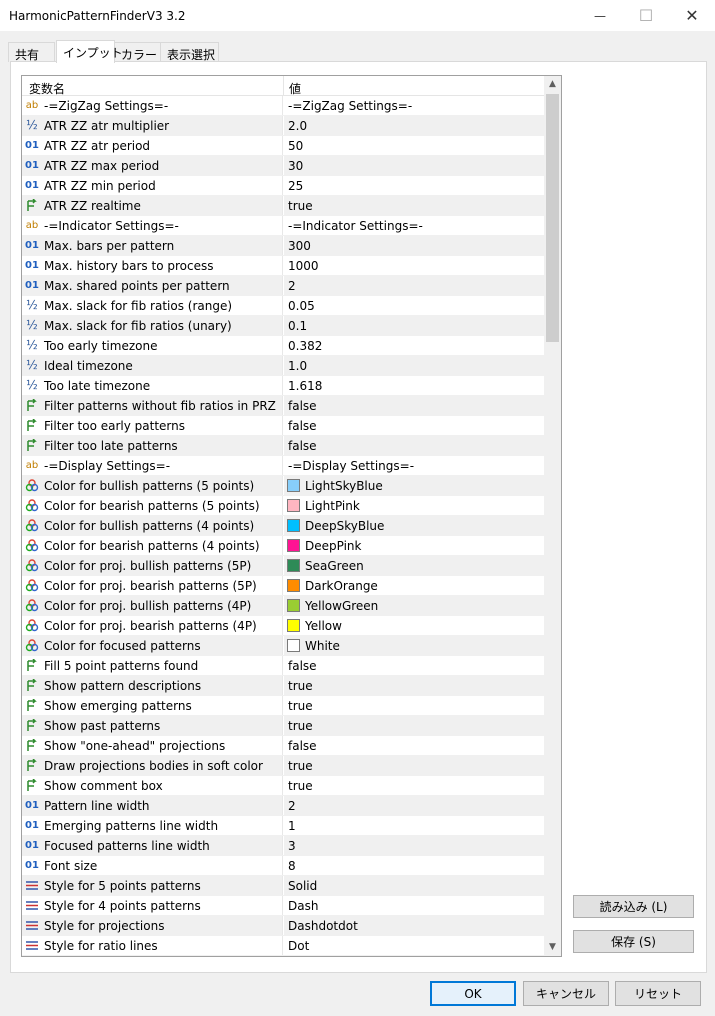 The image size is (715, 1016). I want to click on column-header-variable: 変数名, so click(47, 88).